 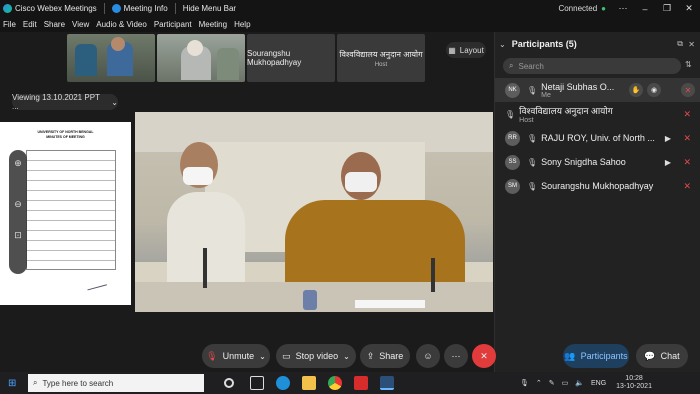 What do you see at coordinates (381, 54) in the screenshot?
I see `thumbnail-name: विश्वविद्यालय अनुदान आयोग` at bounding box center [381, 54].